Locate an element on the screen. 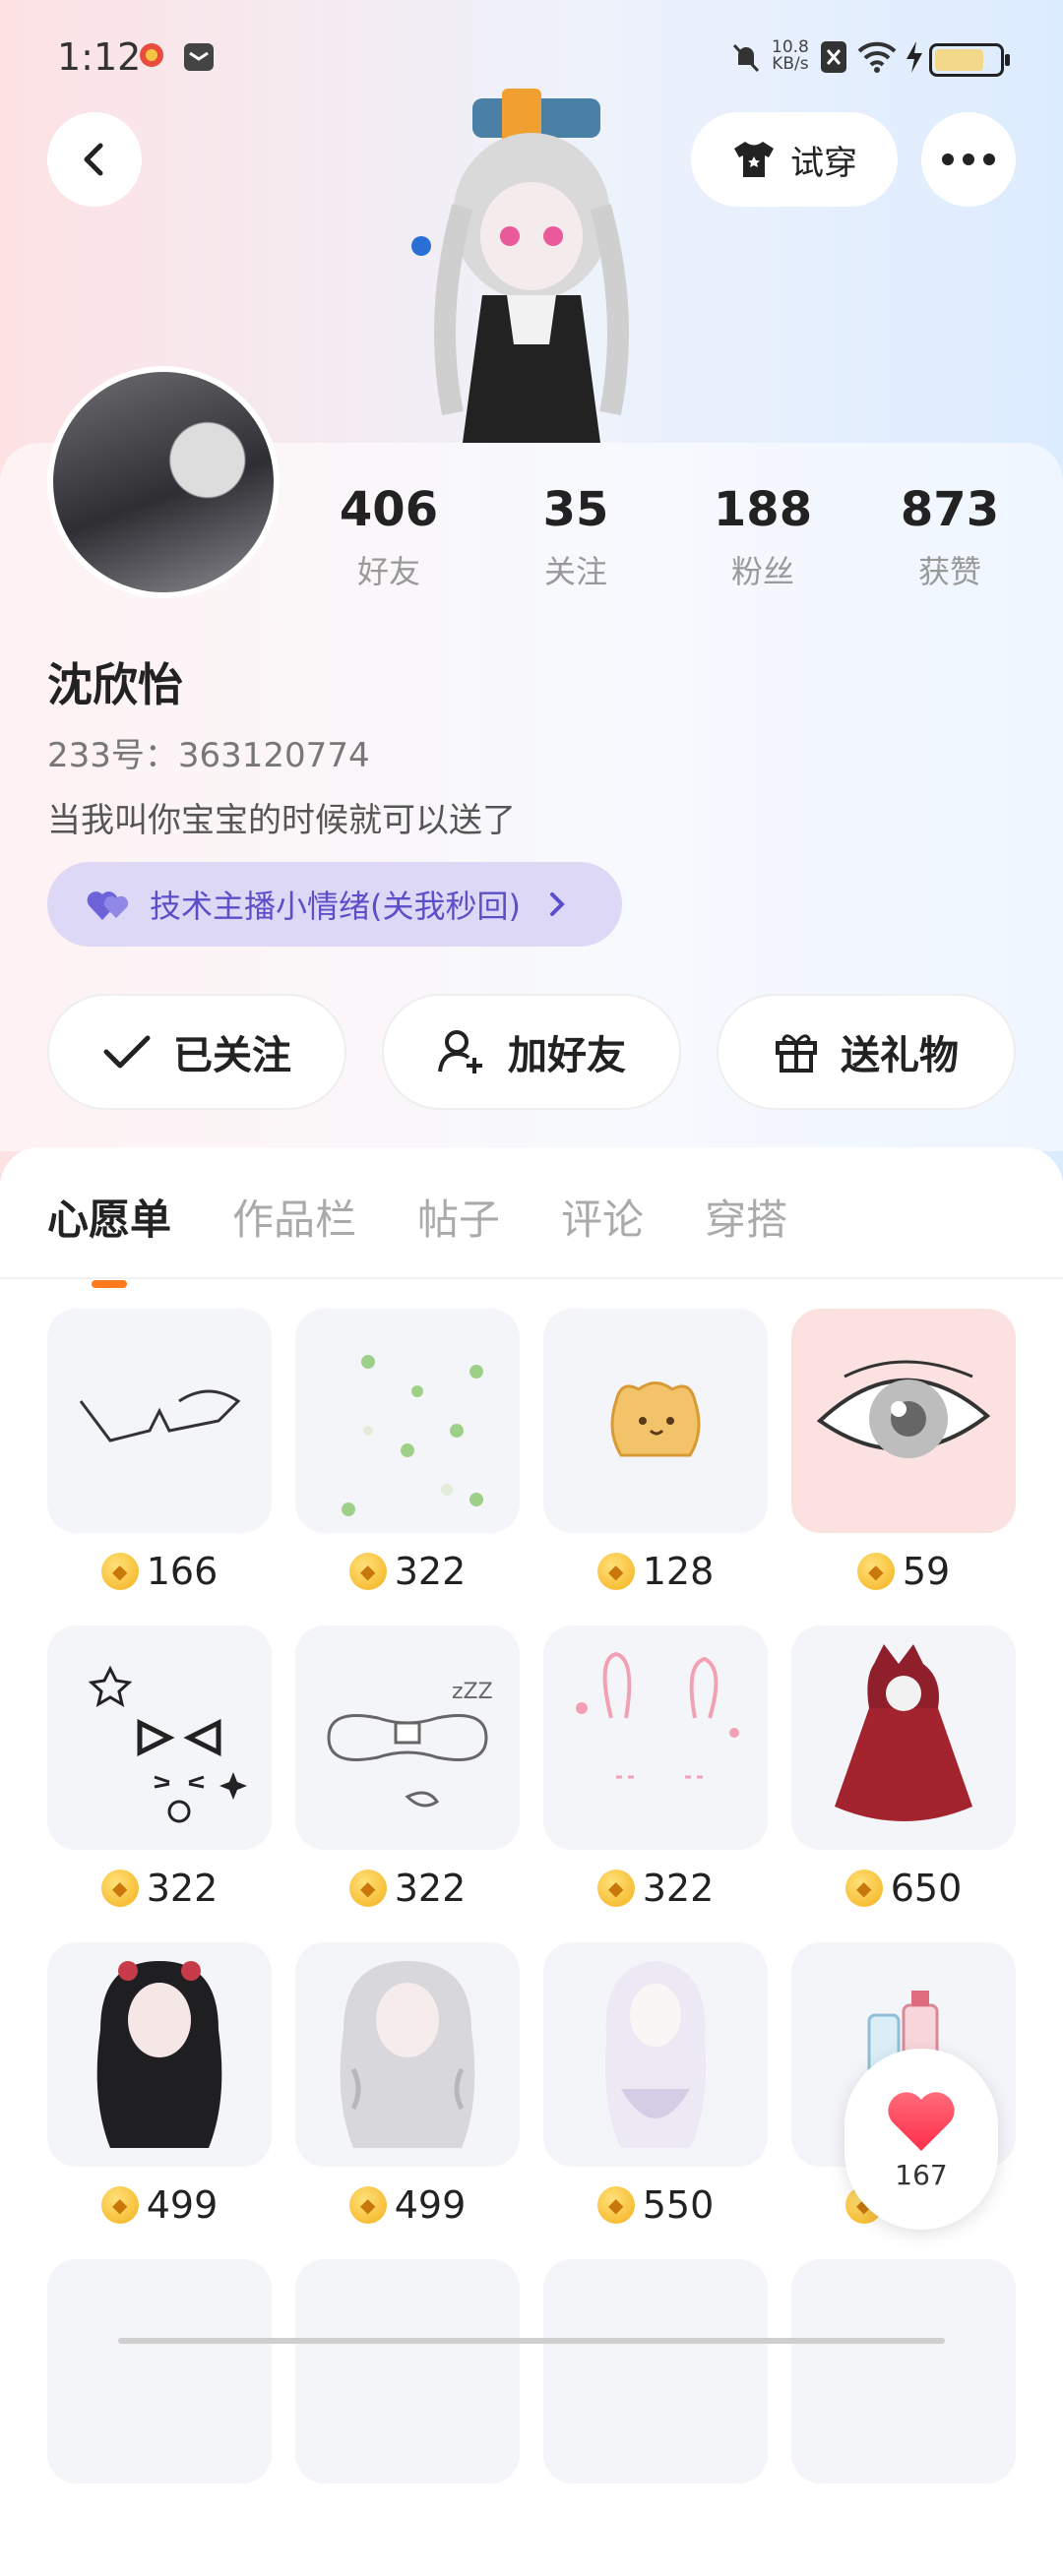 The width and height of the screenshot is (1063, 2576). status-time: 1:12 is located at coordinates (99, 57).